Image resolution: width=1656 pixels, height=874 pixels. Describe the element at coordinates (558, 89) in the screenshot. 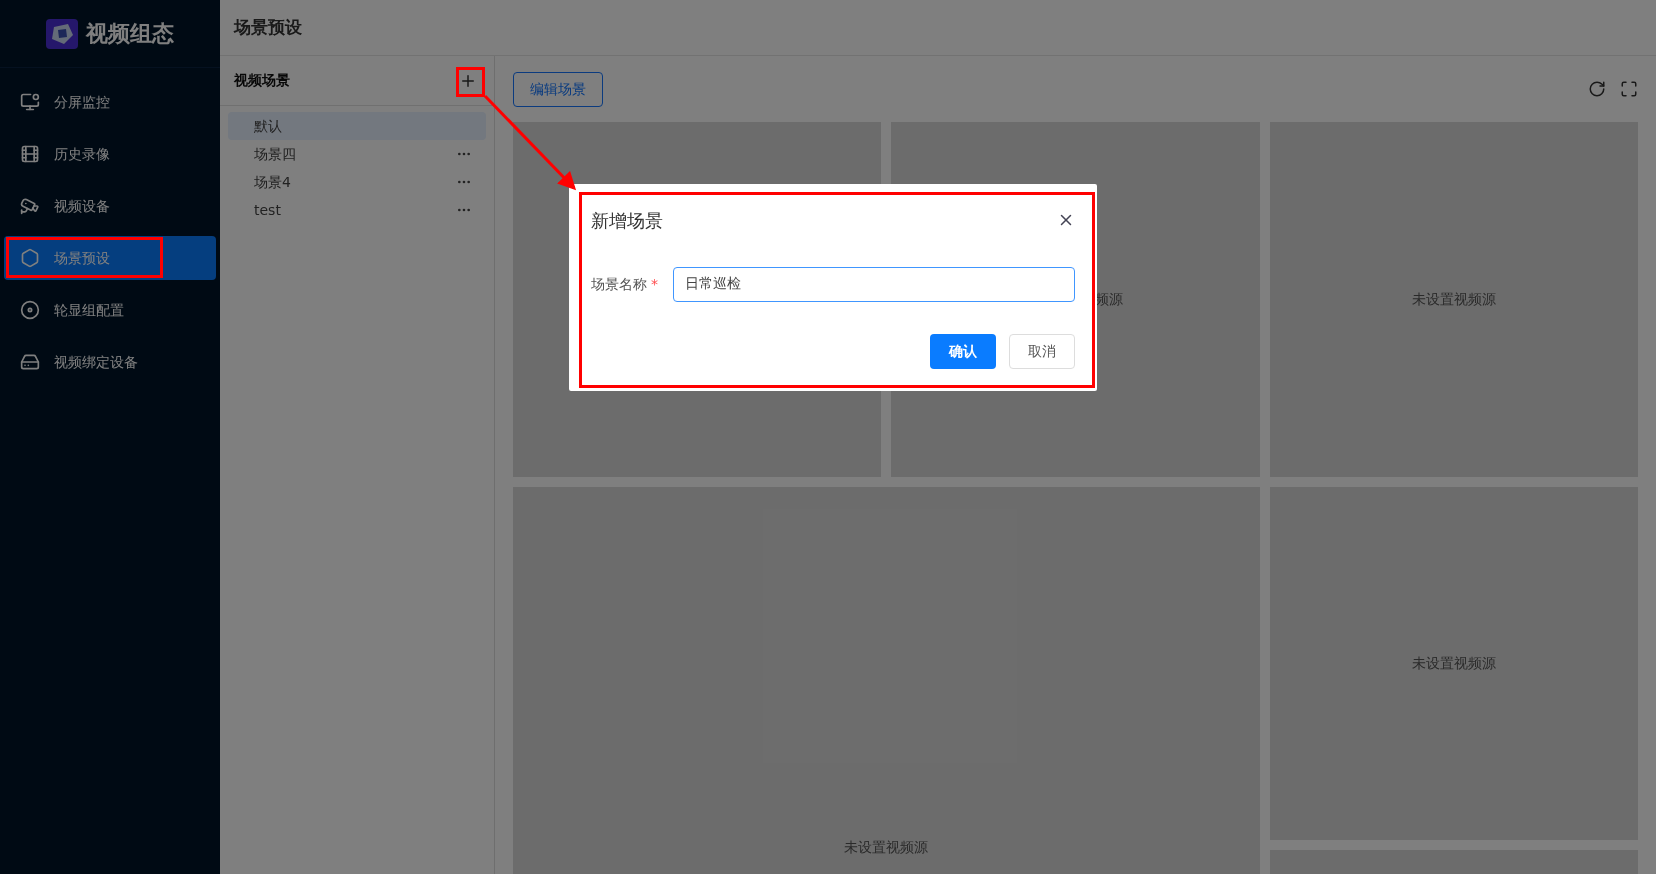

I see `edit-scene-button: 编辑场景` at that location.